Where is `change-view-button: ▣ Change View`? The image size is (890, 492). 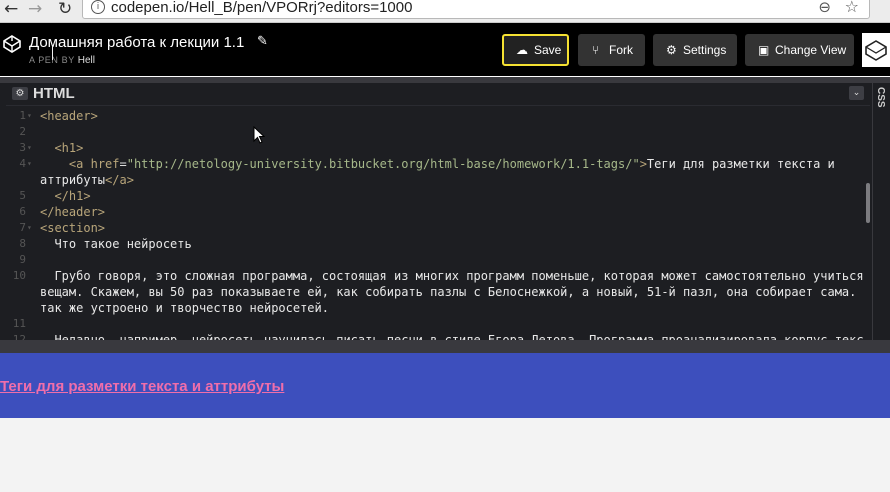
change-view-button: ▣ Change View is located at coordinates (799, 50).